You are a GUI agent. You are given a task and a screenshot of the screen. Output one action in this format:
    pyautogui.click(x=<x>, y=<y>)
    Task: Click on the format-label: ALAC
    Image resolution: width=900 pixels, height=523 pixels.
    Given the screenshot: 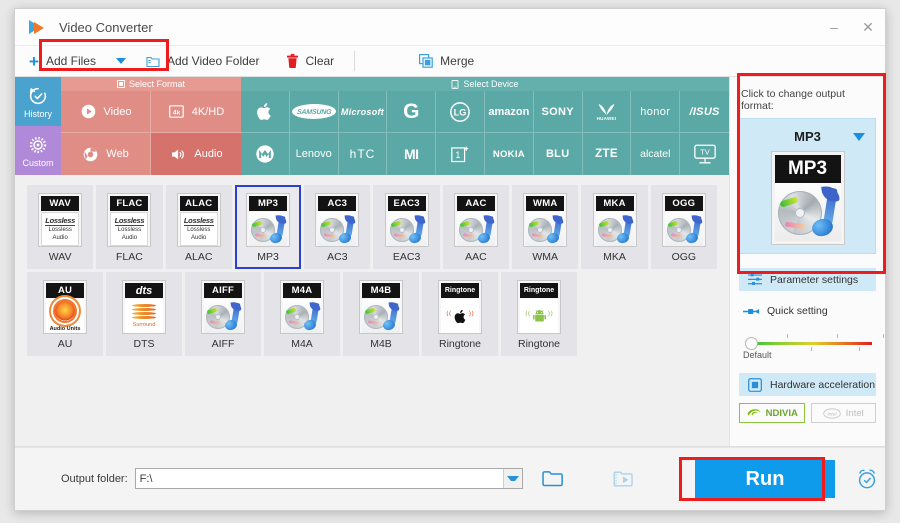 What is the action you would take?
    pyautogui.click(x=199, y=257)
    